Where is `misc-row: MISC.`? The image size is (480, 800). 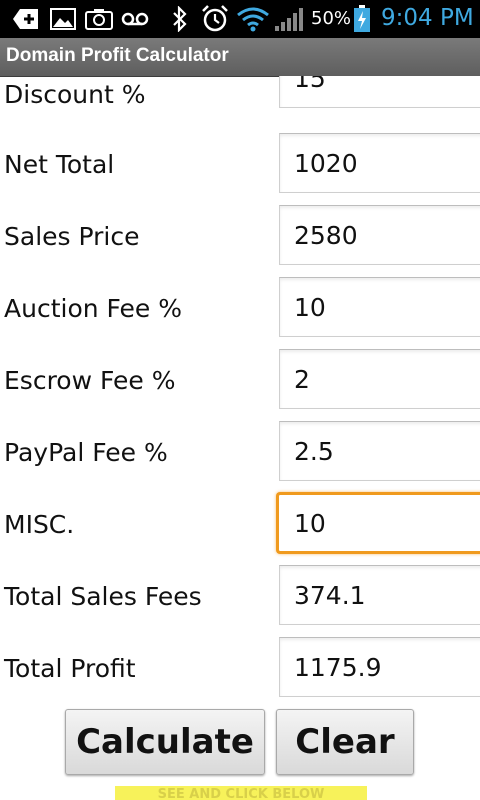
misc-row: MISC. is located at coordinates (240, 528).